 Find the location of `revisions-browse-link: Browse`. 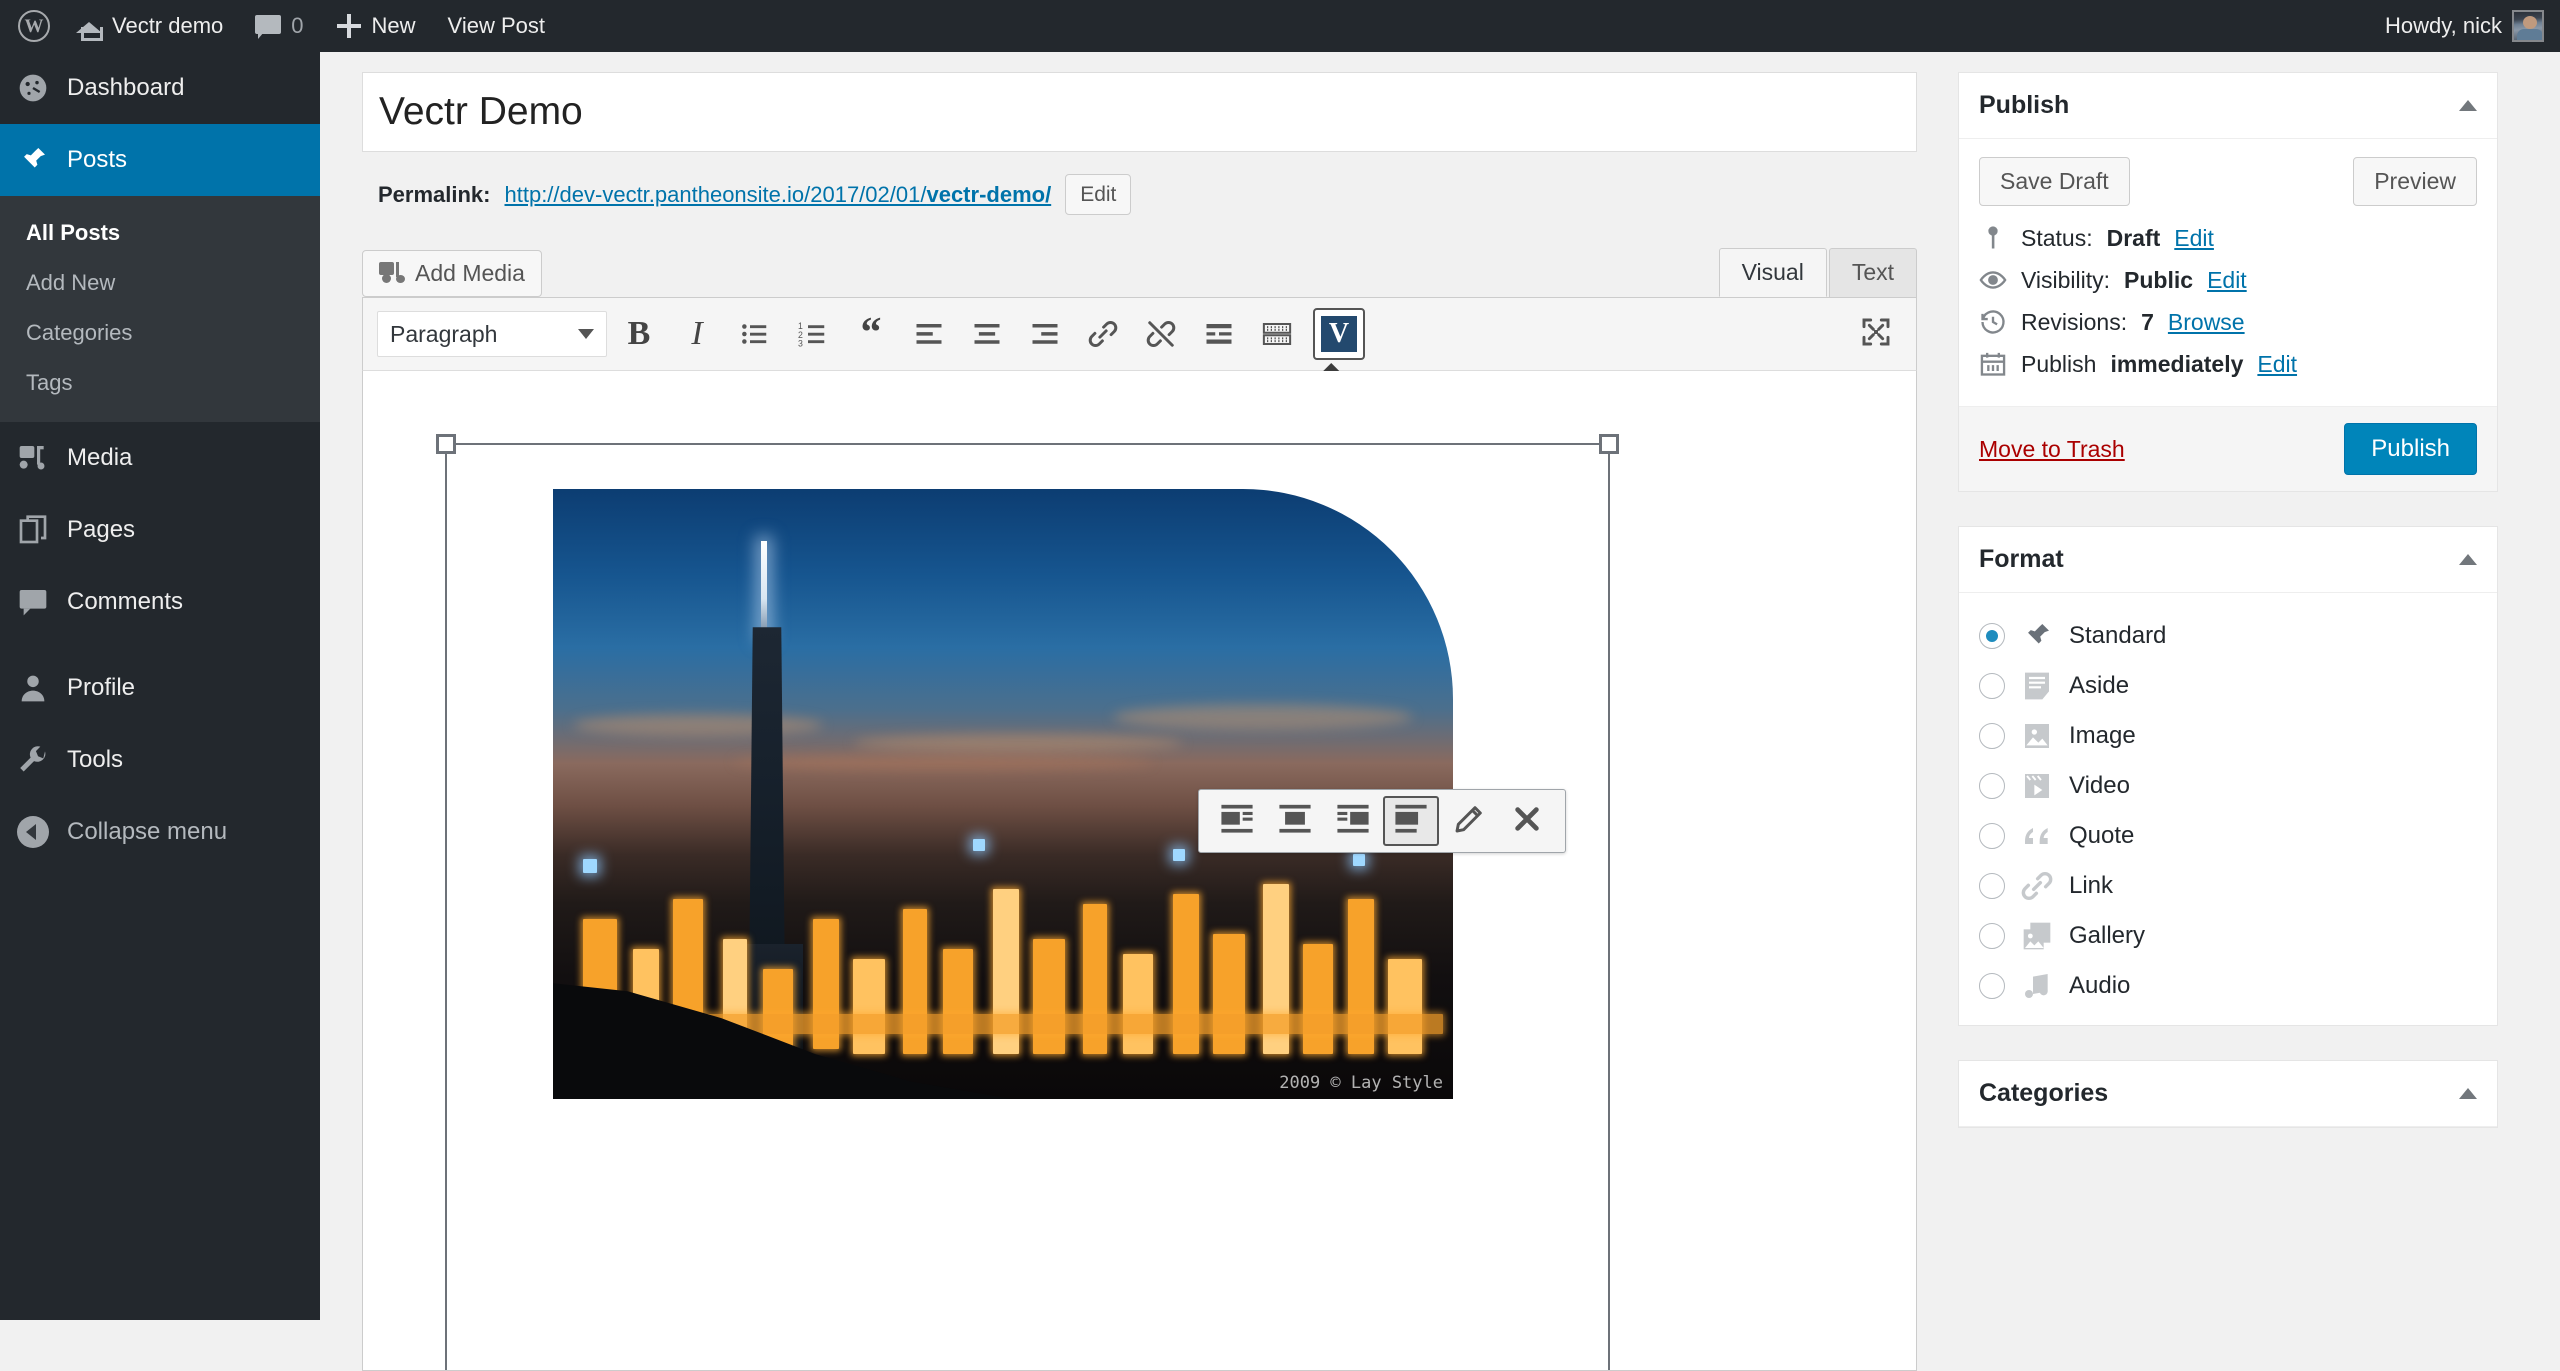

revisions-browse-link: Browse is located at coordinates (2206, 322).